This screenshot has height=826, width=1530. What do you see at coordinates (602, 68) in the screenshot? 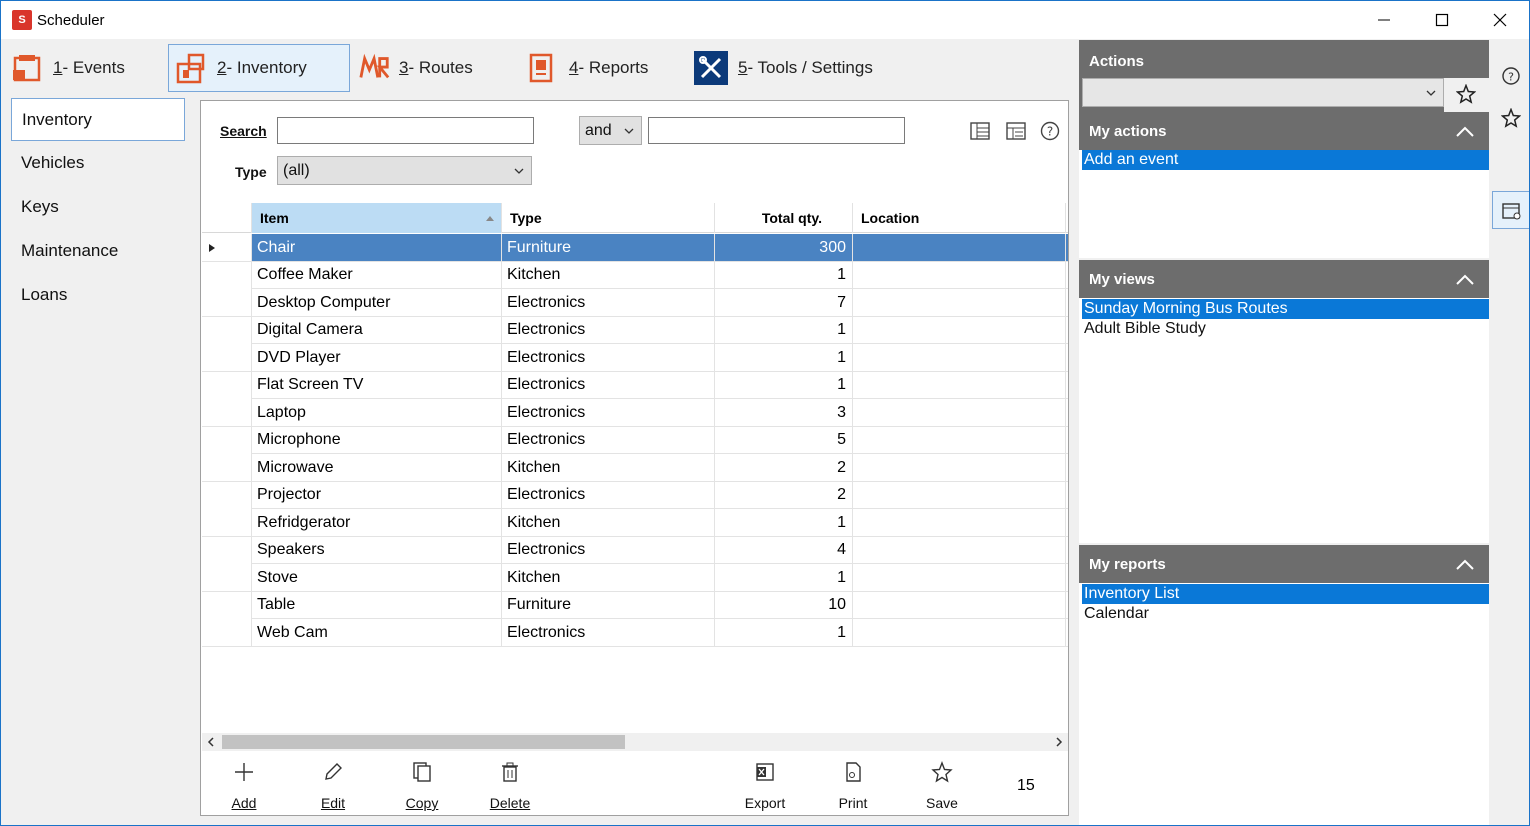
I see `tab-reports: 4 - Reports` at bounding box center [602, 68].